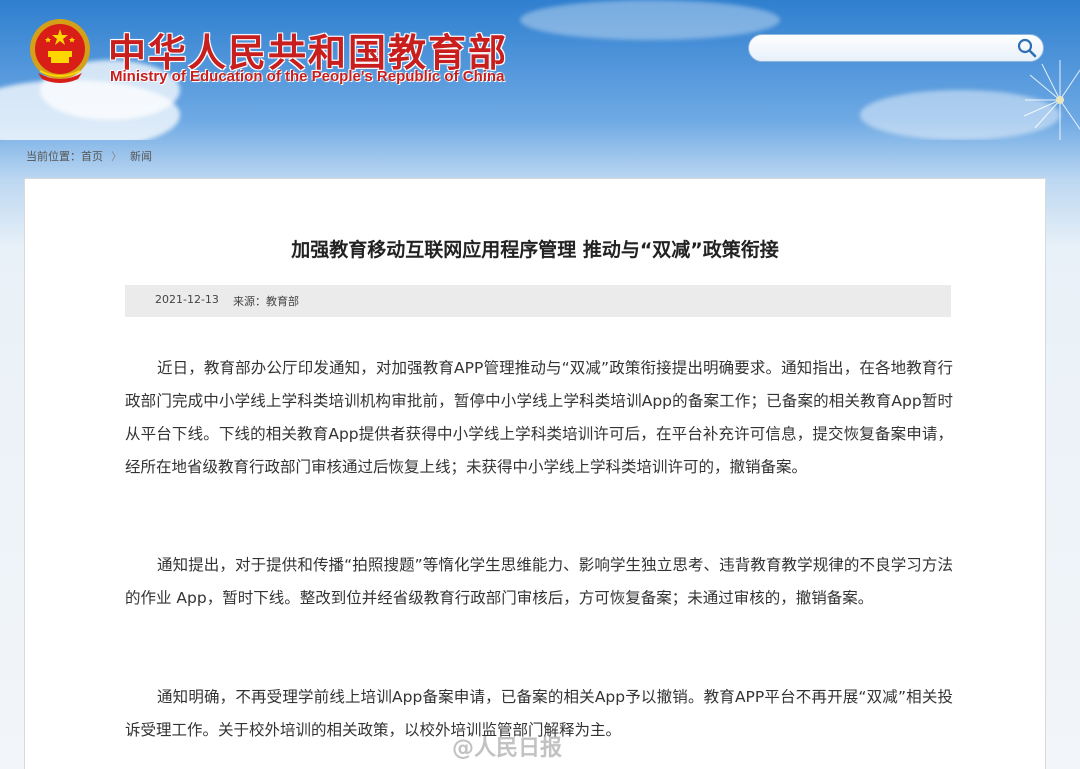 Image resolution: width=1080 pixels, height=769 pixels. What do you see at coordinates (538, 301) in the screenshot?
I see `article-meta-bar: 2021-12-13 来源：教育部` at bounding box center [538, 301].